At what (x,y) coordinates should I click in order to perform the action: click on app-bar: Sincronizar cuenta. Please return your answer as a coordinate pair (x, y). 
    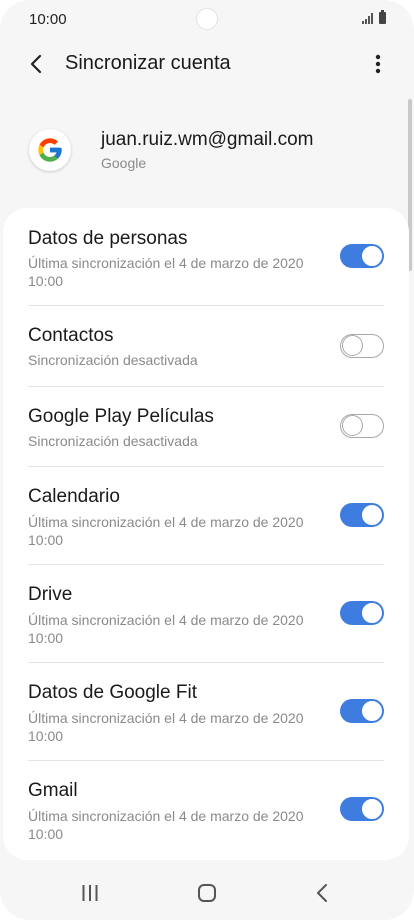
    Looking at the image, I should click on (207, 64).